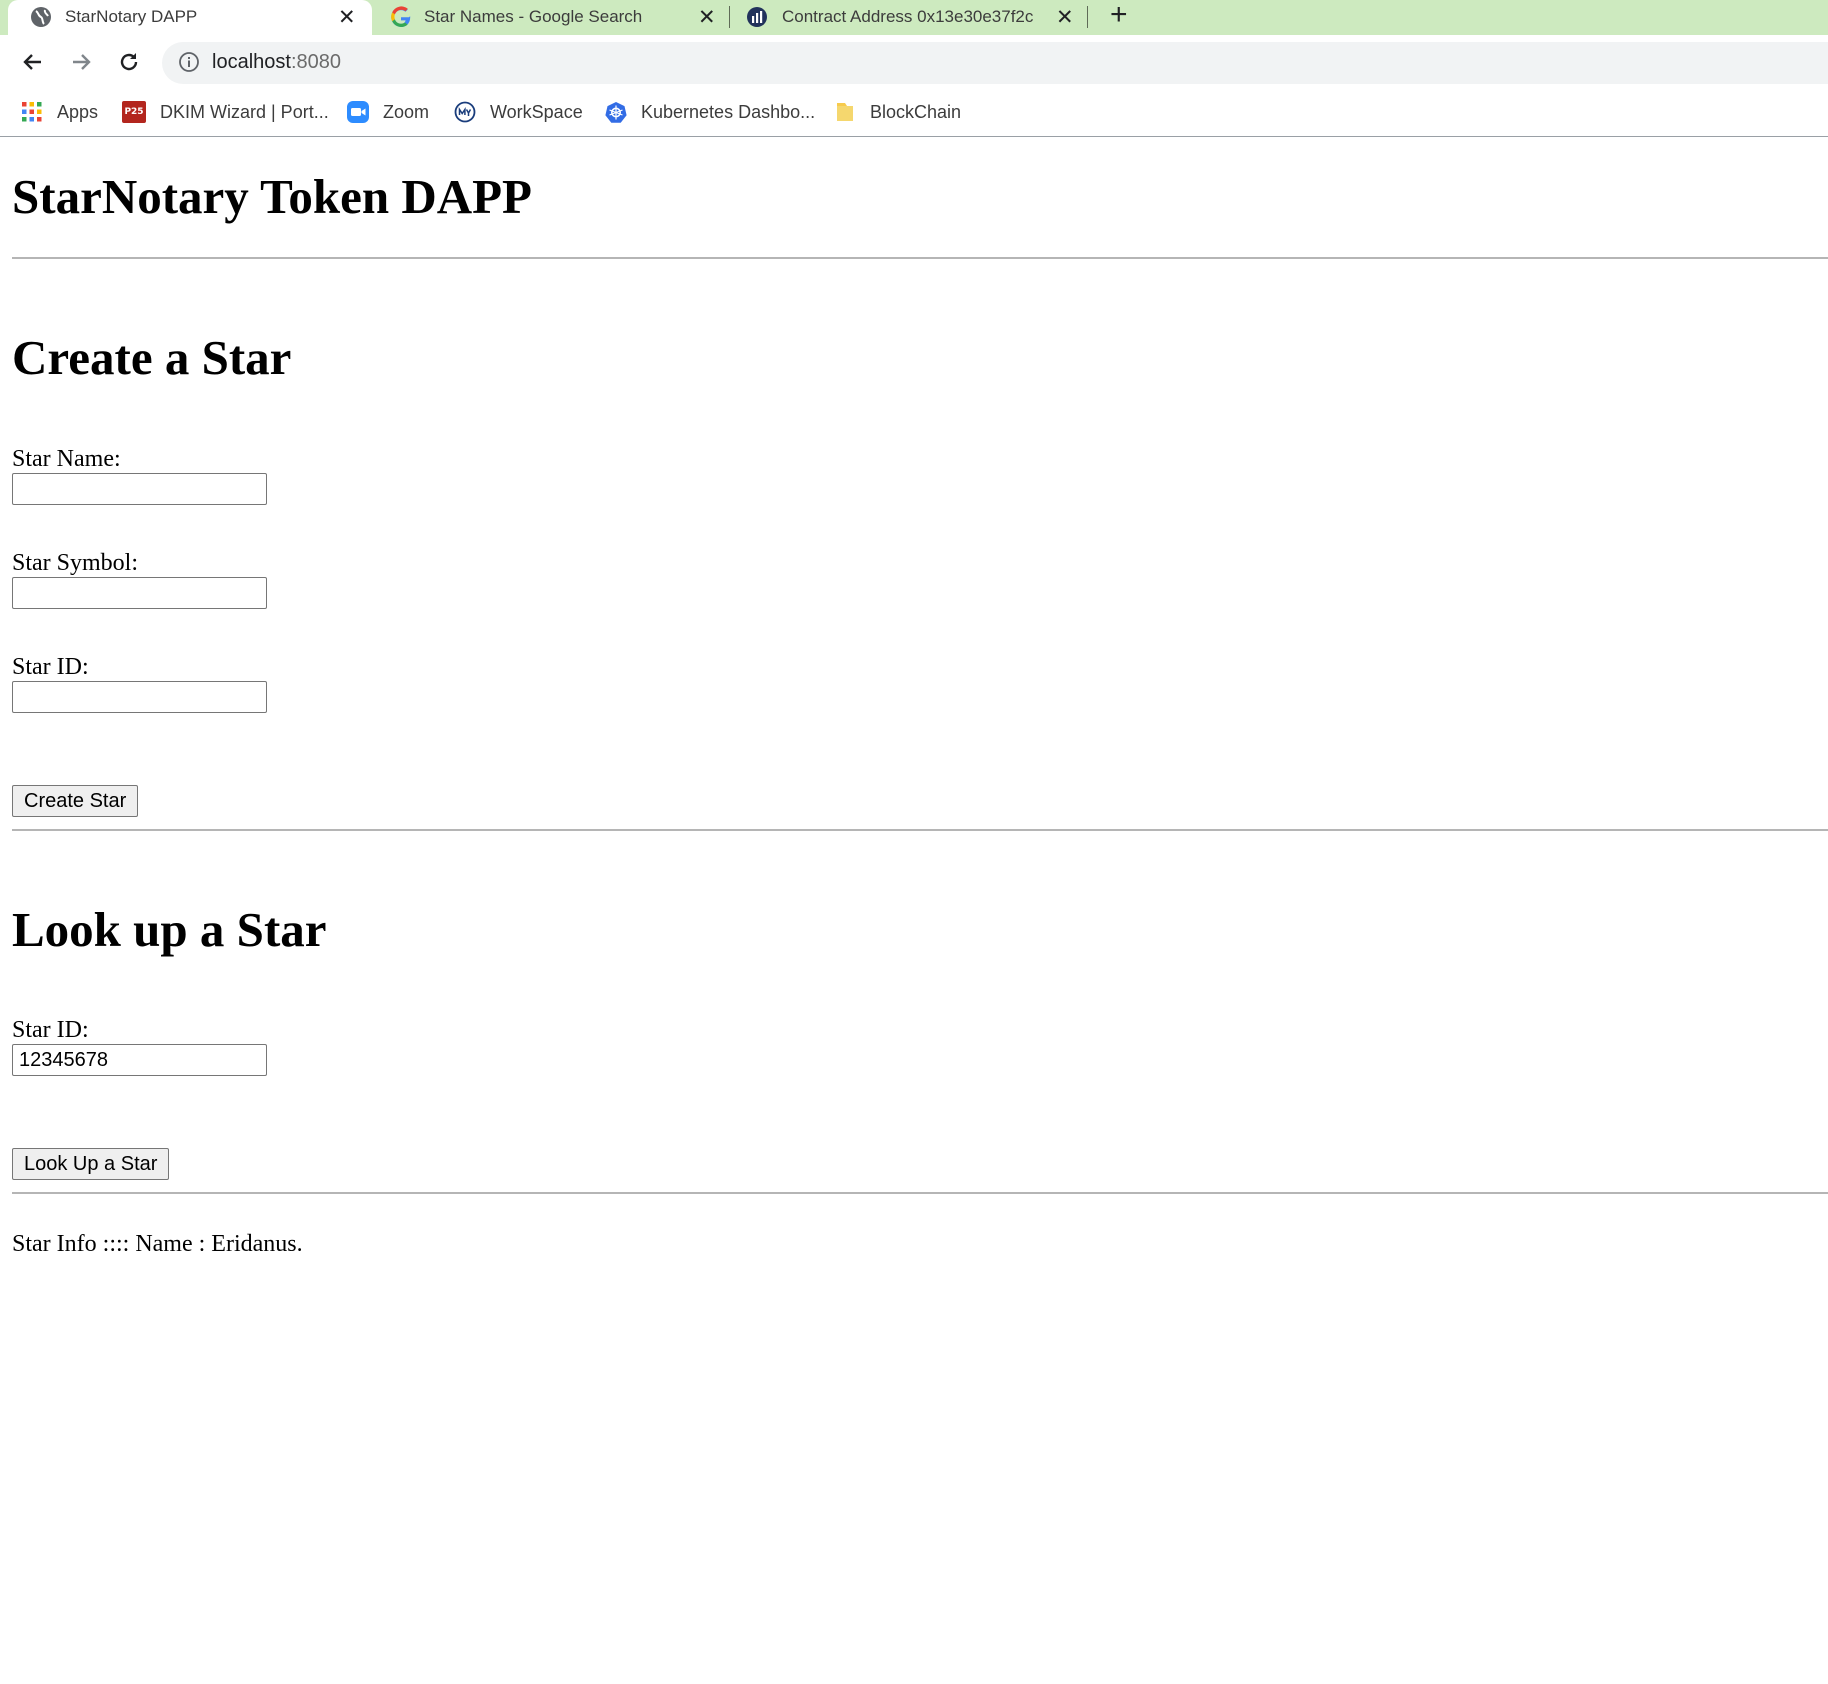 This screenshot has height=1684, width=1828. I want to click on star-name-label: Star Name:, so click(66, 459).